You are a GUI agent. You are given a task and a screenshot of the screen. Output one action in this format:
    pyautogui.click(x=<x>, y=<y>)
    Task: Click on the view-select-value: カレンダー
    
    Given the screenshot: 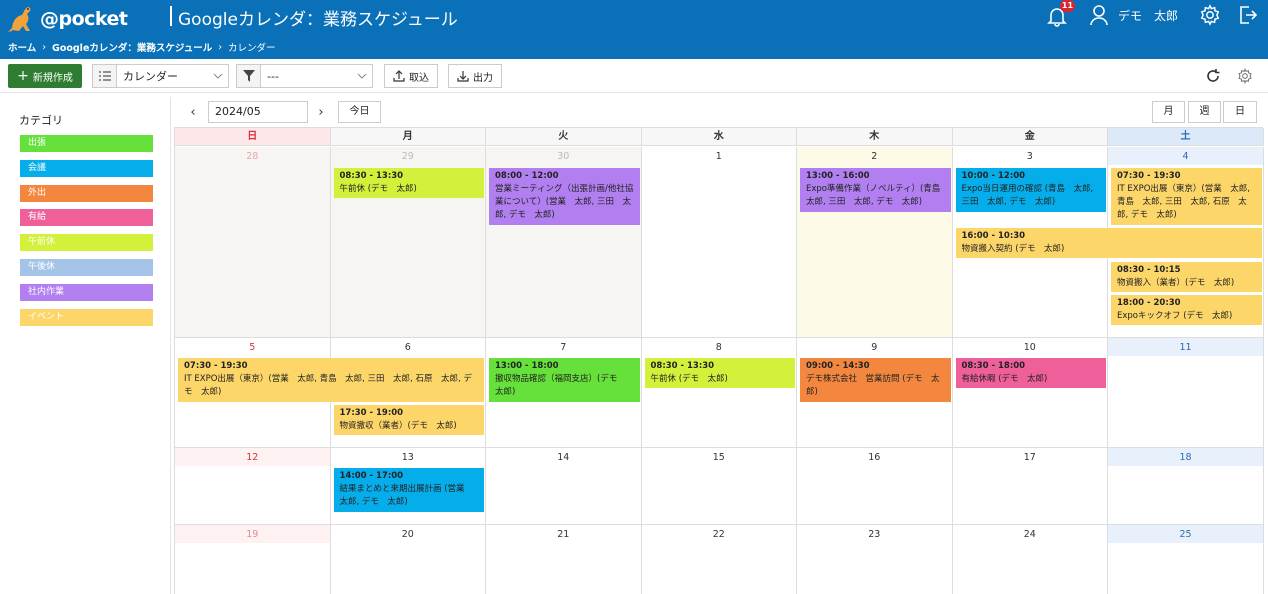 What is the action you would take?
    pyautogui.click(x=150, y=76)
    